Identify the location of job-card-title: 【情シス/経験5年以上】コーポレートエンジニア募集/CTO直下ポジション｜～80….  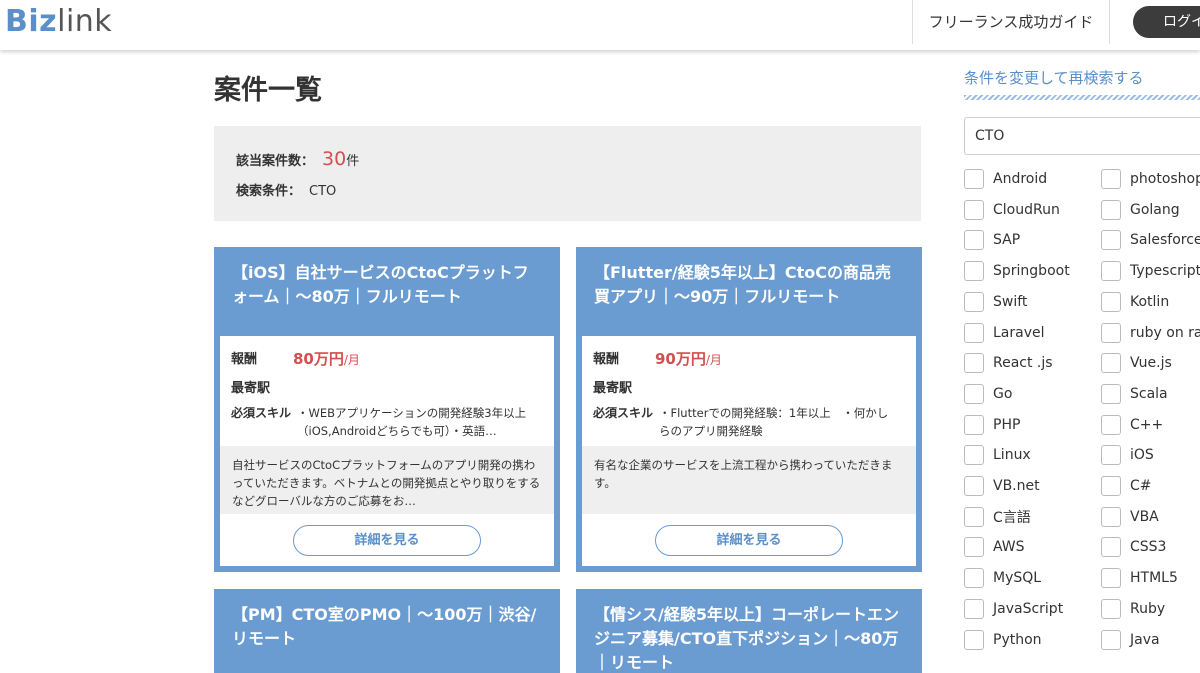
(749, 632).